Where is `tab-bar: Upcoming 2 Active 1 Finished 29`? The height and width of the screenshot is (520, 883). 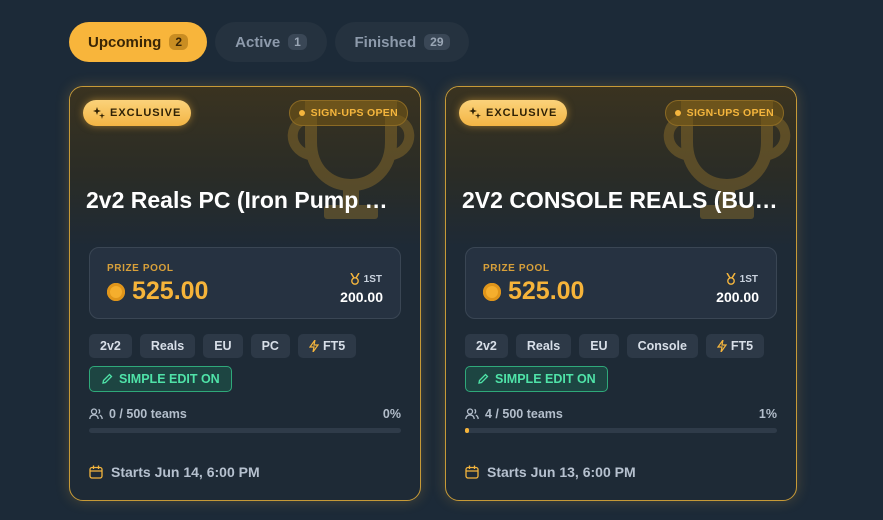 tab-bar: Upcoming 2 Active 1 Finished 29 is located at coordinates (269, 42).